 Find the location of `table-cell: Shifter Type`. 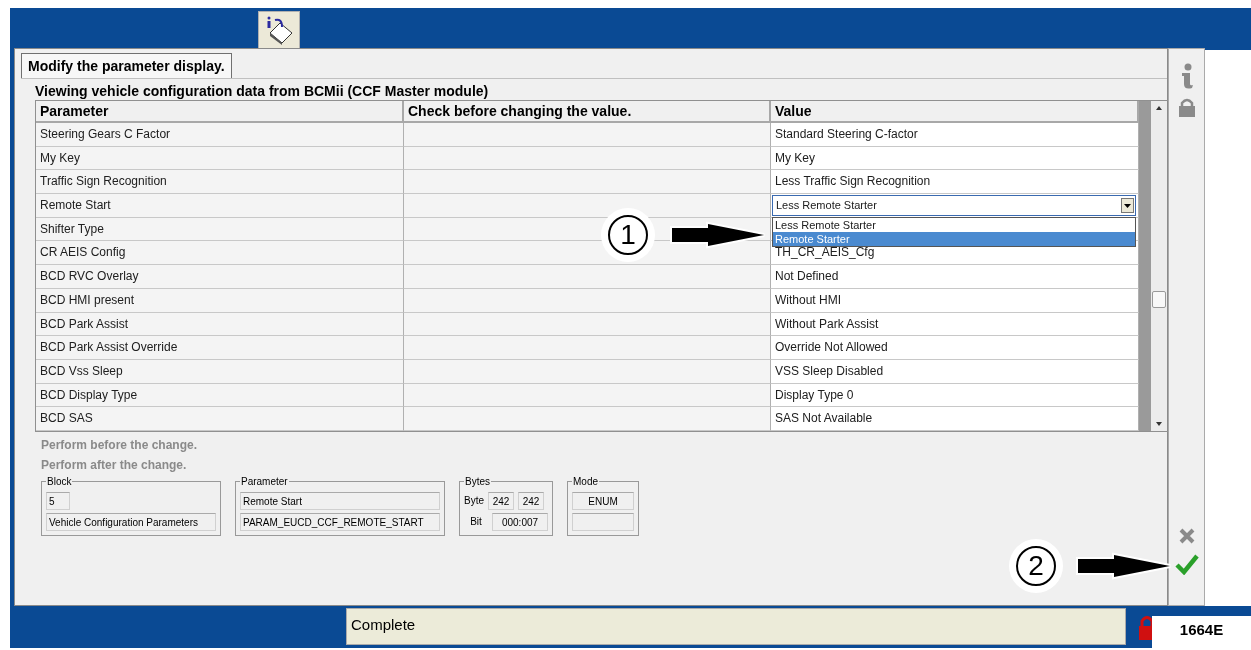

table-cell: Shifter Type is located at coordinates (220, 229).